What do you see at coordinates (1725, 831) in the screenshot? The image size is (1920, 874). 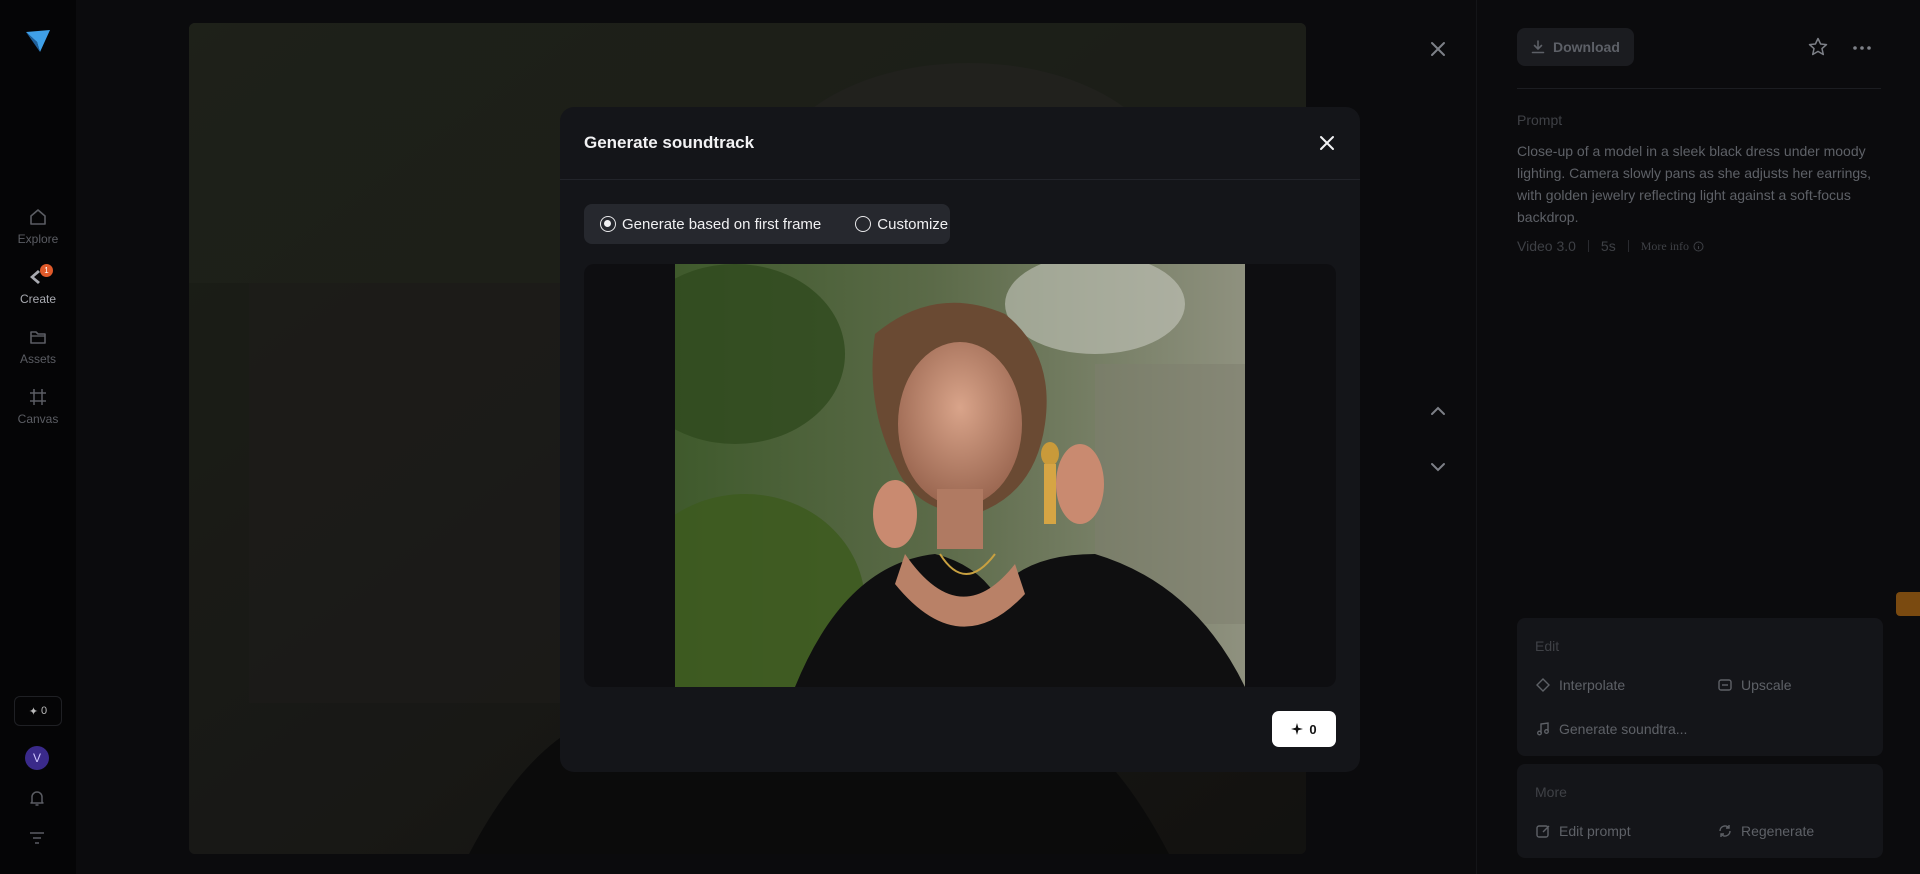 I see `refresh-icon` at bounding box center [1725, 831].